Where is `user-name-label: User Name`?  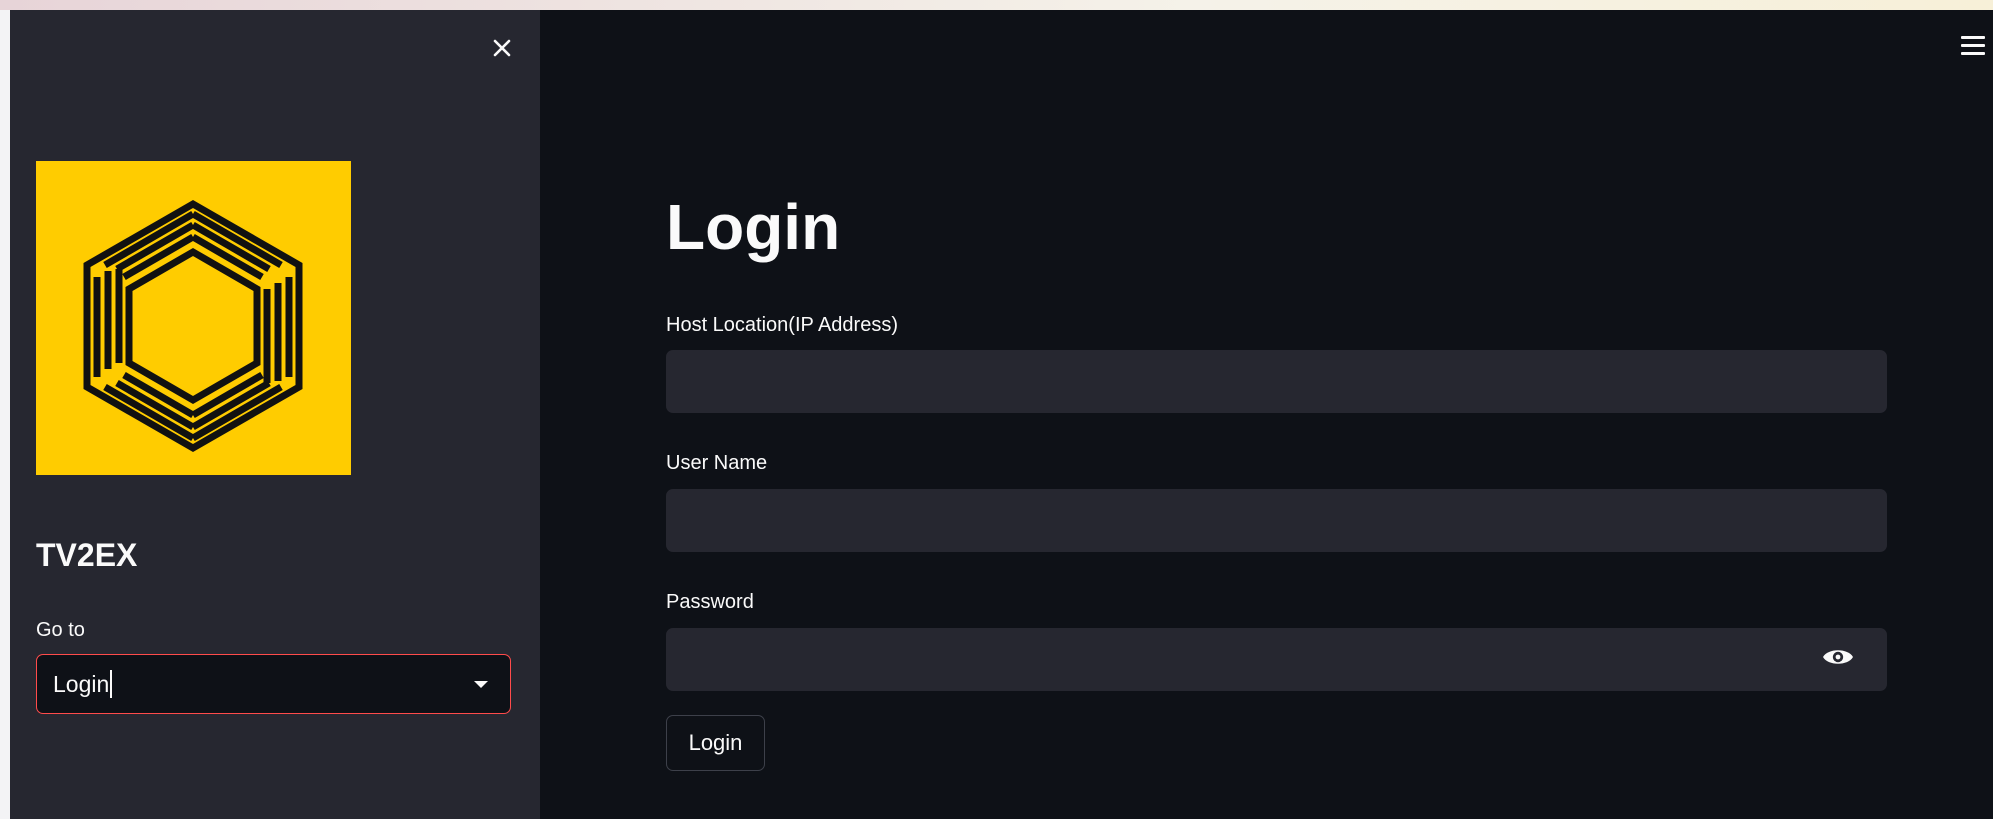 user-name-label: User Name is located at coordinates (717, 463).